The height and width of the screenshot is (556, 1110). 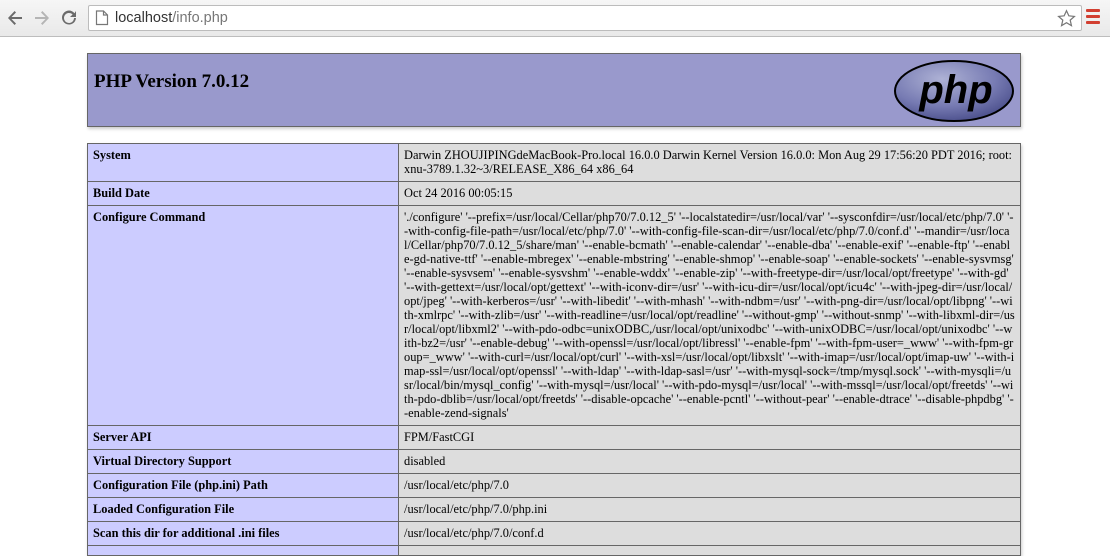 What do you see at coordinates (554, 90) in the screenshot?
I see `php-header: PHP Version 7.0.12 php` at bounding box center [554, 90].